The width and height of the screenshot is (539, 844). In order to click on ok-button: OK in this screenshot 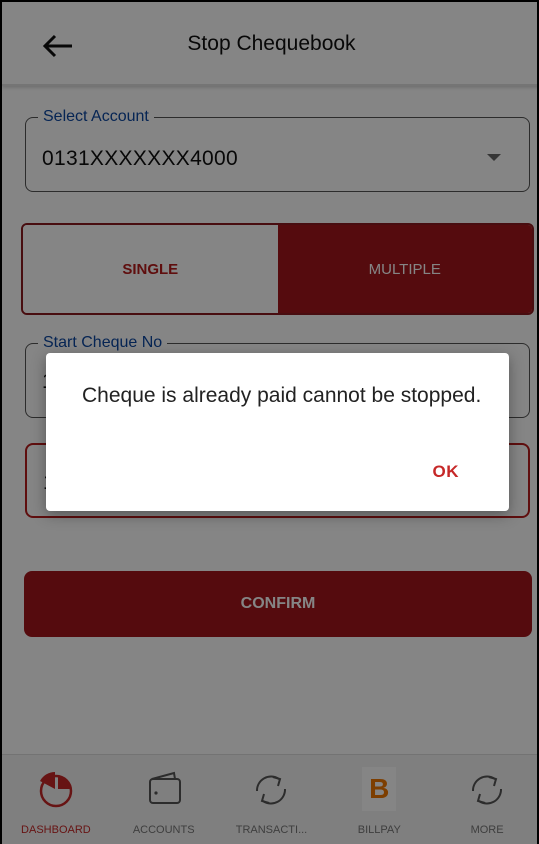, I will do `click(446, 472)`.